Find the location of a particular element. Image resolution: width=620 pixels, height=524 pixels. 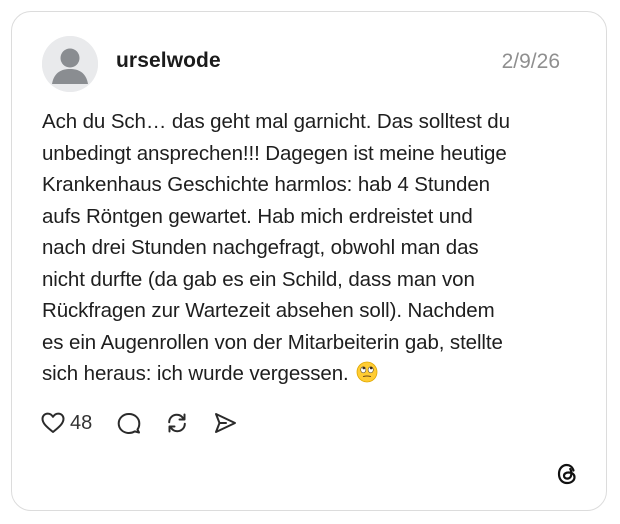

action-bar: 48 is located at coordinates (139, 423).